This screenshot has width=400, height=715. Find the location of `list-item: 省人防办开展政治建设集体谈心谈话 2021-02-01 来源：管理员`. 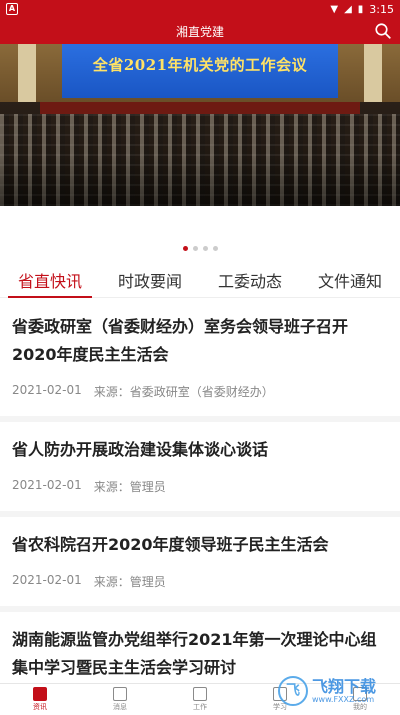

list-item: 省人防办开展政治建设集体谈心谈话 2021-02-01 来源：管理员 is located at coordinates (200, 469).